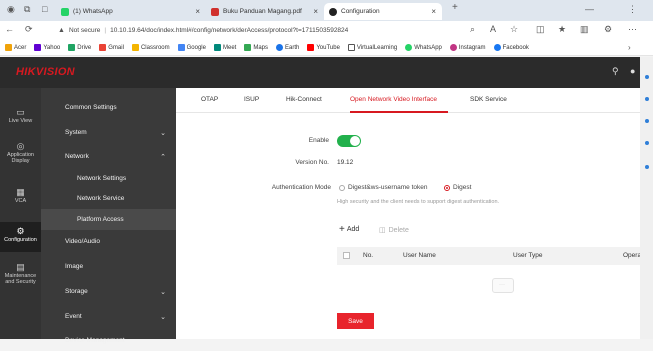 Image resolution: width=653 pixels, height=351 pixels. I want to click on bookmark-label: YouTube, so click(328, 47).